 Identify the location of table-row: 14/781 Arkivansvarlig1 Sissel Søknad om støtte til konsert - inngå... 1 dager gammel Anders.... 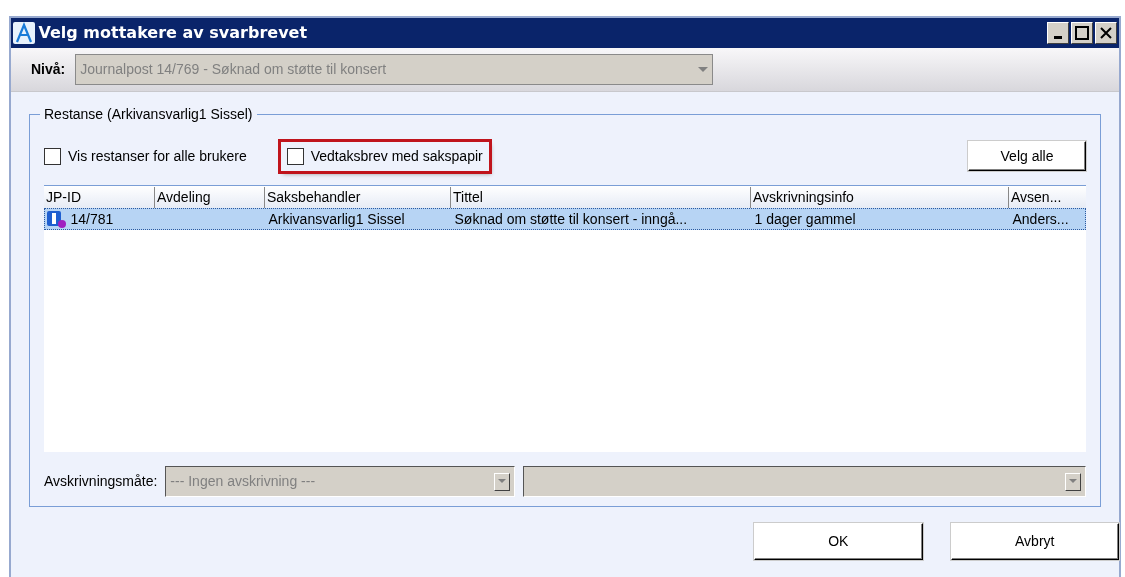
(565, 219).